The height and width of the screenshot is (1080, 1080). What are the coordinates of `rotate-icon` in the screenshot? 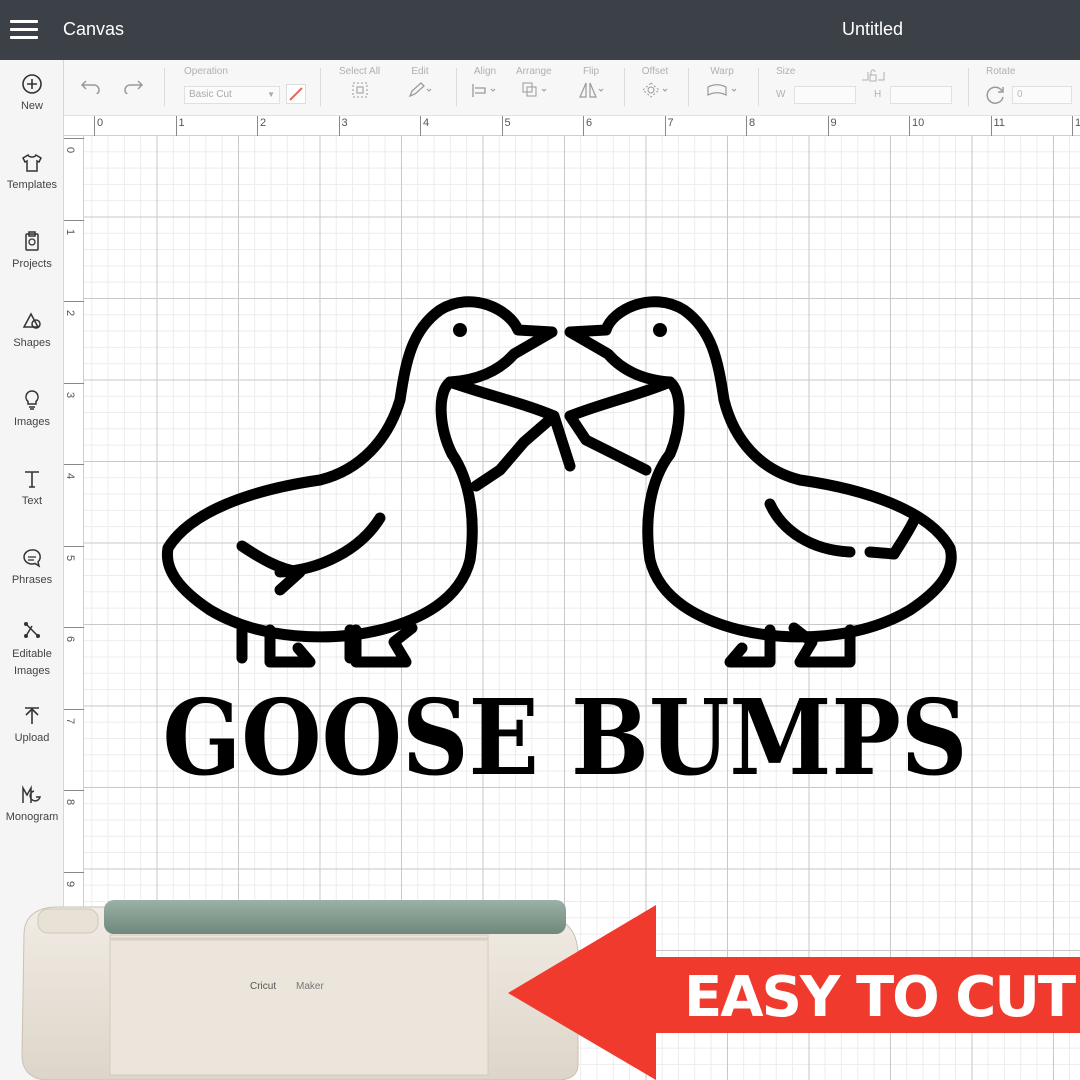 It's located at (995, 95).